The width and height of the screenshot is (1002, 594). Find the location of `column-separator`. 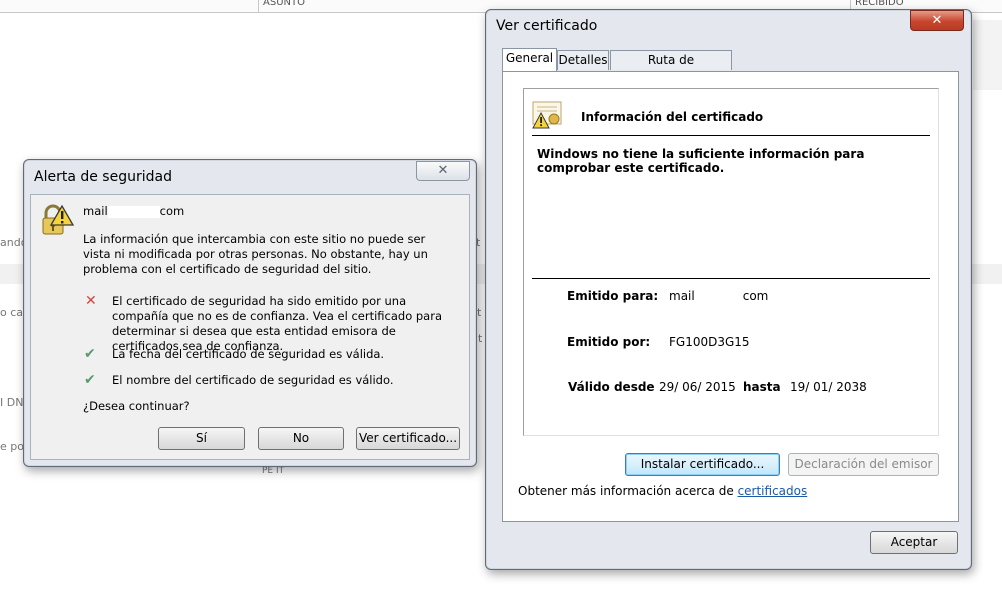

column-separator is located at coordinates (258, 6).